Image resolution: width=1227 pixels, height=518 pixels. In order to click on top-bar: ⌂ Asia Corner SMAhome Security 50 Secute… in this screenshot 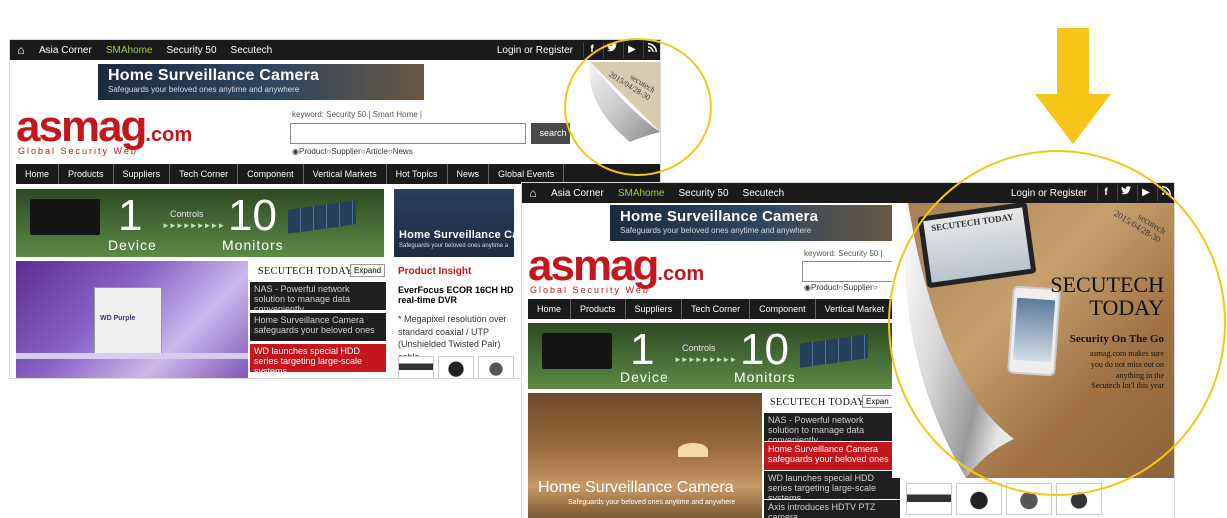, I will do `click(335, 50)`.